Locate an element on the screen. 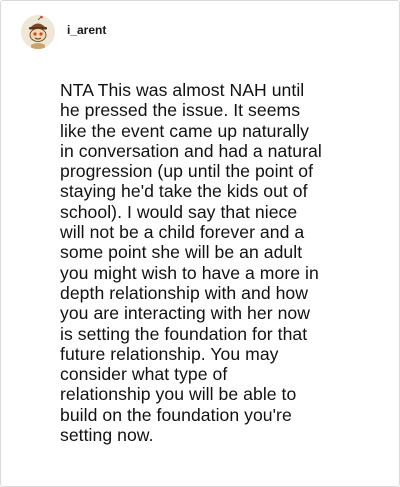 Image resolution: width=400 pixels, height=487 pixels. username: i_arent is located at coordinates (86, 30).